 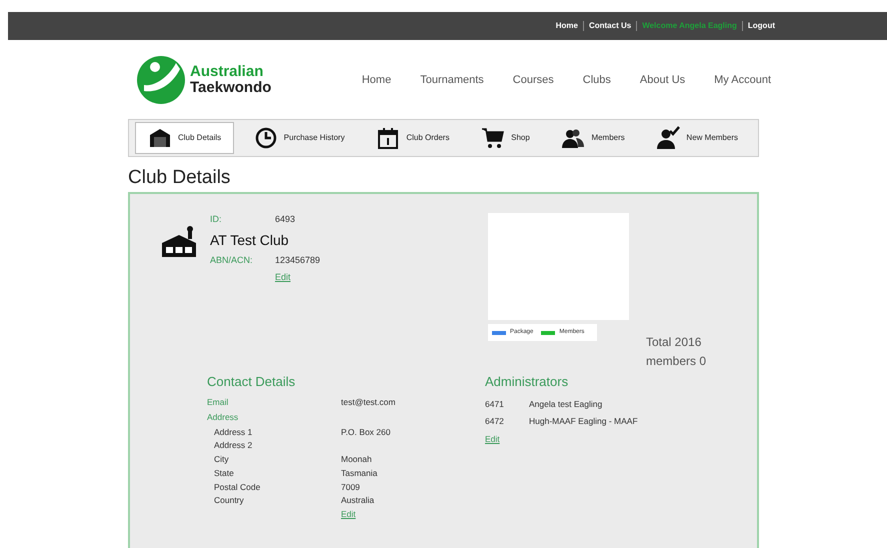 What do you see at coordinates (674, 342) in the screenshot?
I see `total-text: Total 2016` at bounding box center [674, 342].